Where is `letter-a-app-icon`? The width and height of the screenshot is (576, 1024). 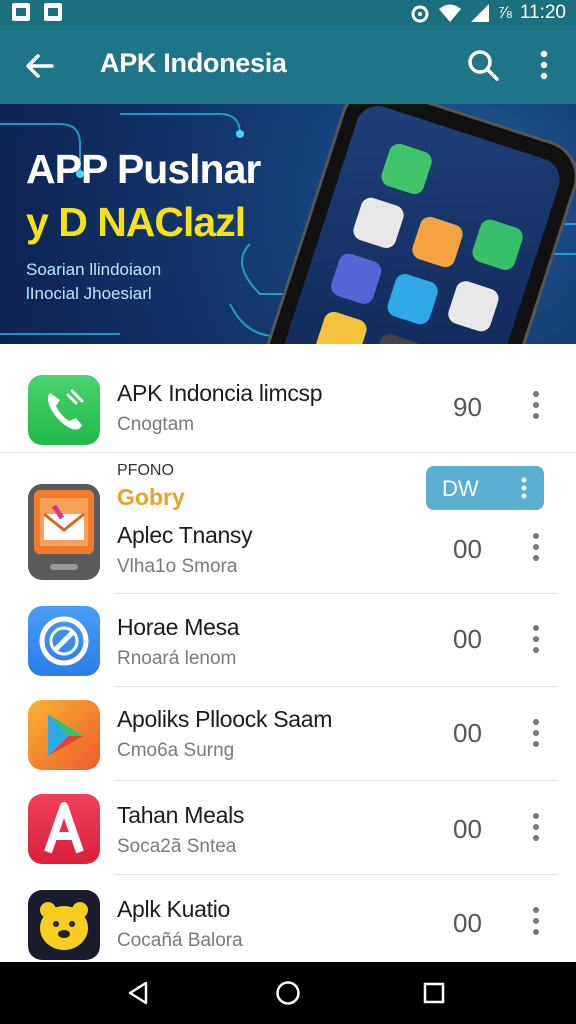
letter-a-app-icon is located at coordinates (64, 829).